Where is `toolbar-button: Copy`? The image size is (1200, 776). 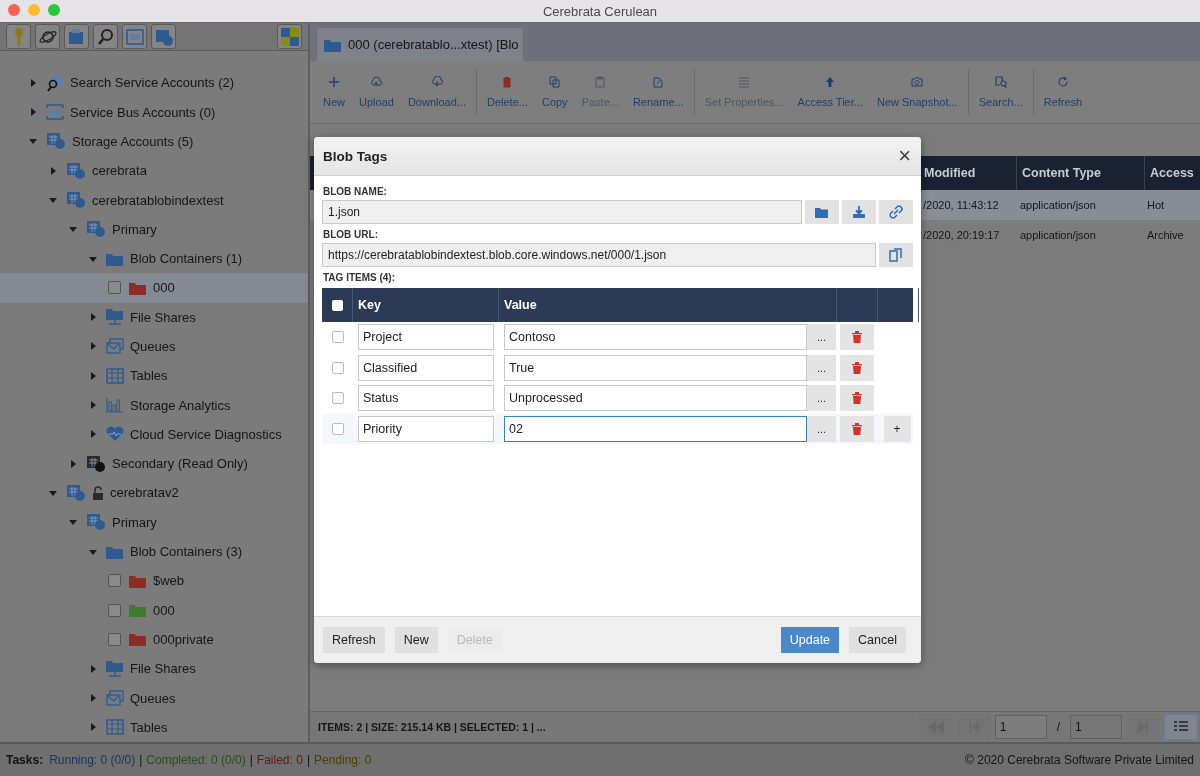
toolbar-button: Copy is located at coordinates (554, 92).